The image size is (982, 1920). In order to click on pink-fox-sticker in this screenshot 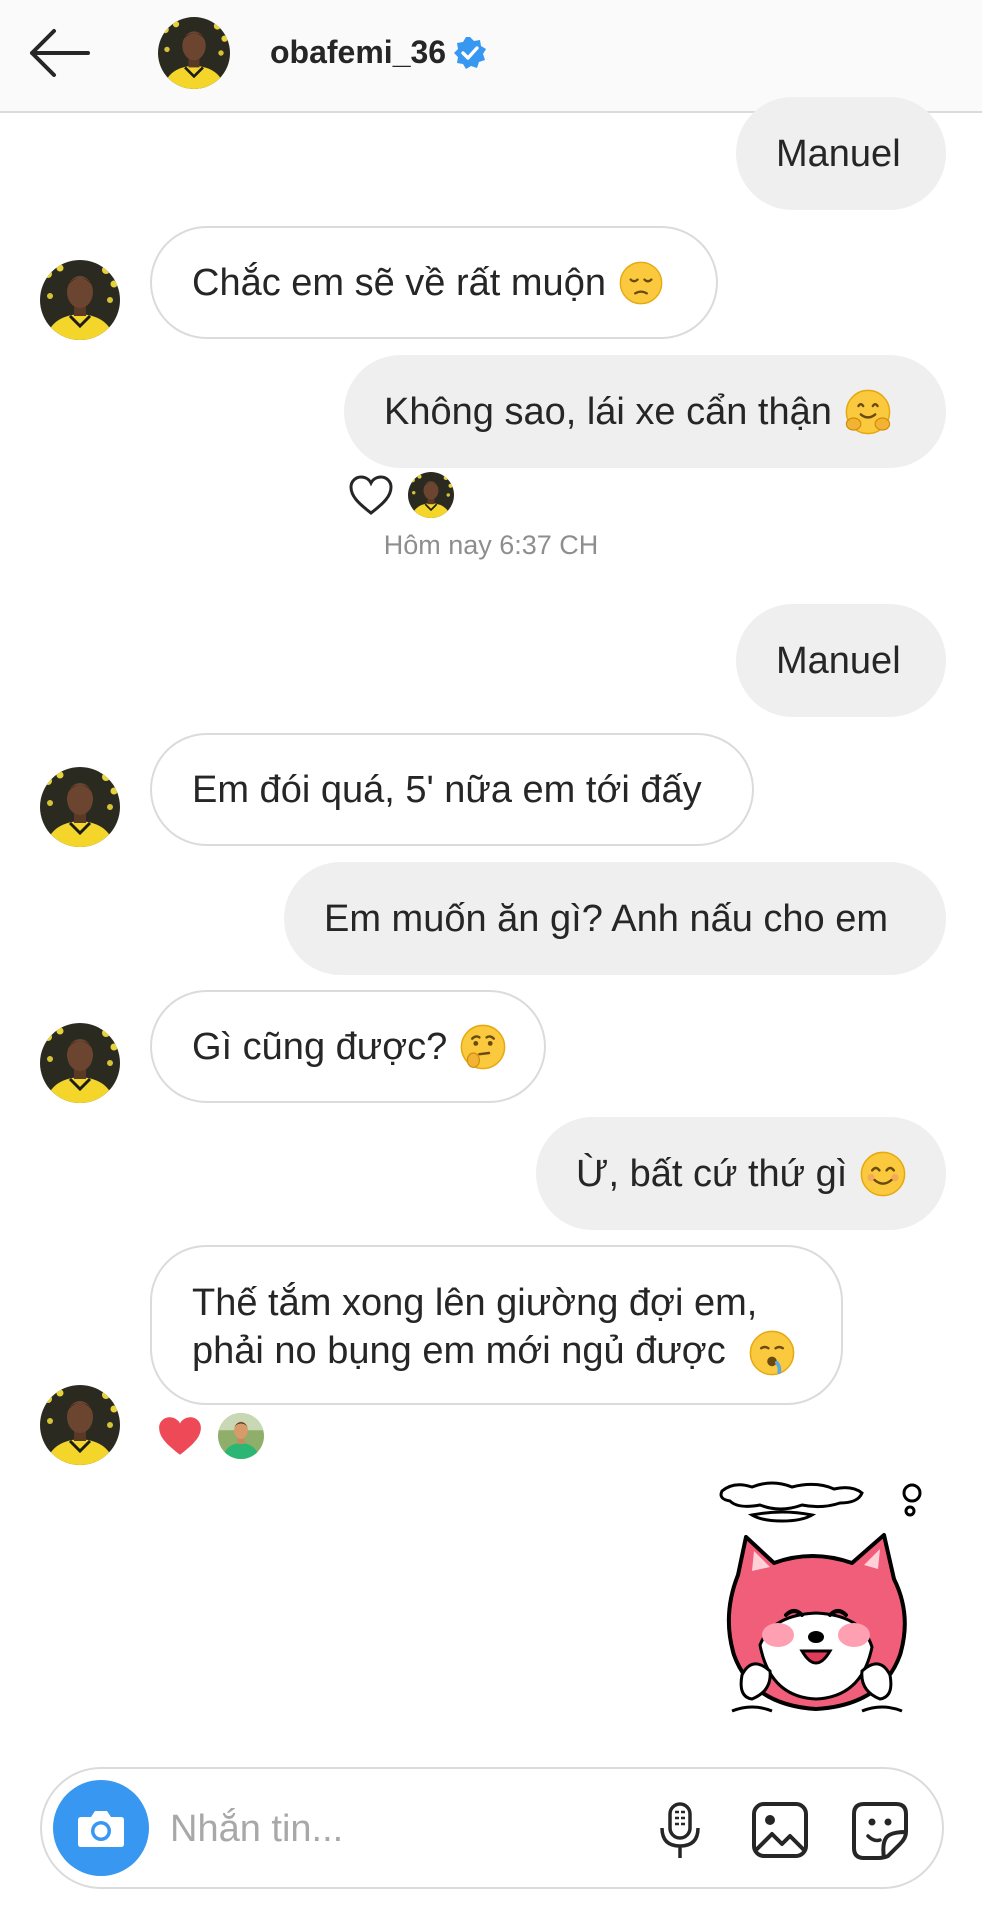, I will do `click(822, 1605)`.